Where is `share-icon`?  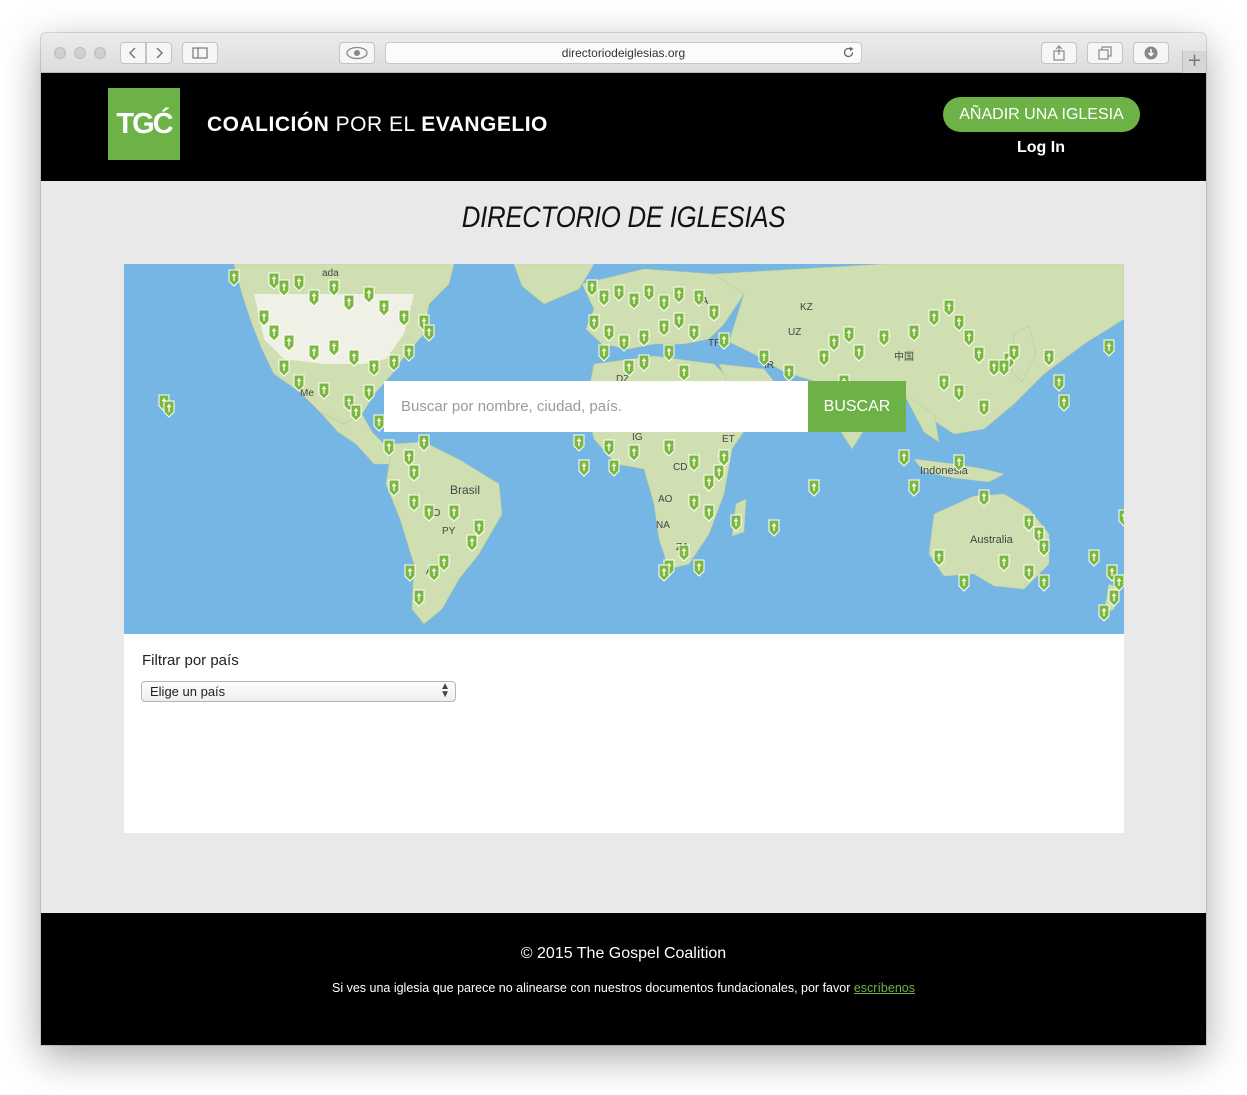
share-icon is located at coordinates (1059, 53).